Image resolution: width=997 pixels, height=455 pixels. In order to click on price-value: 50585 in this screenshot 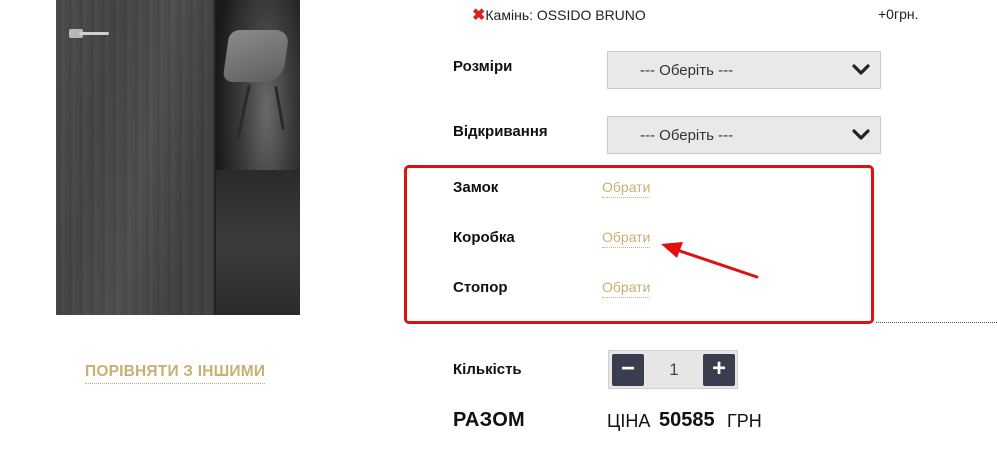, I will do `click(687, 420)`.